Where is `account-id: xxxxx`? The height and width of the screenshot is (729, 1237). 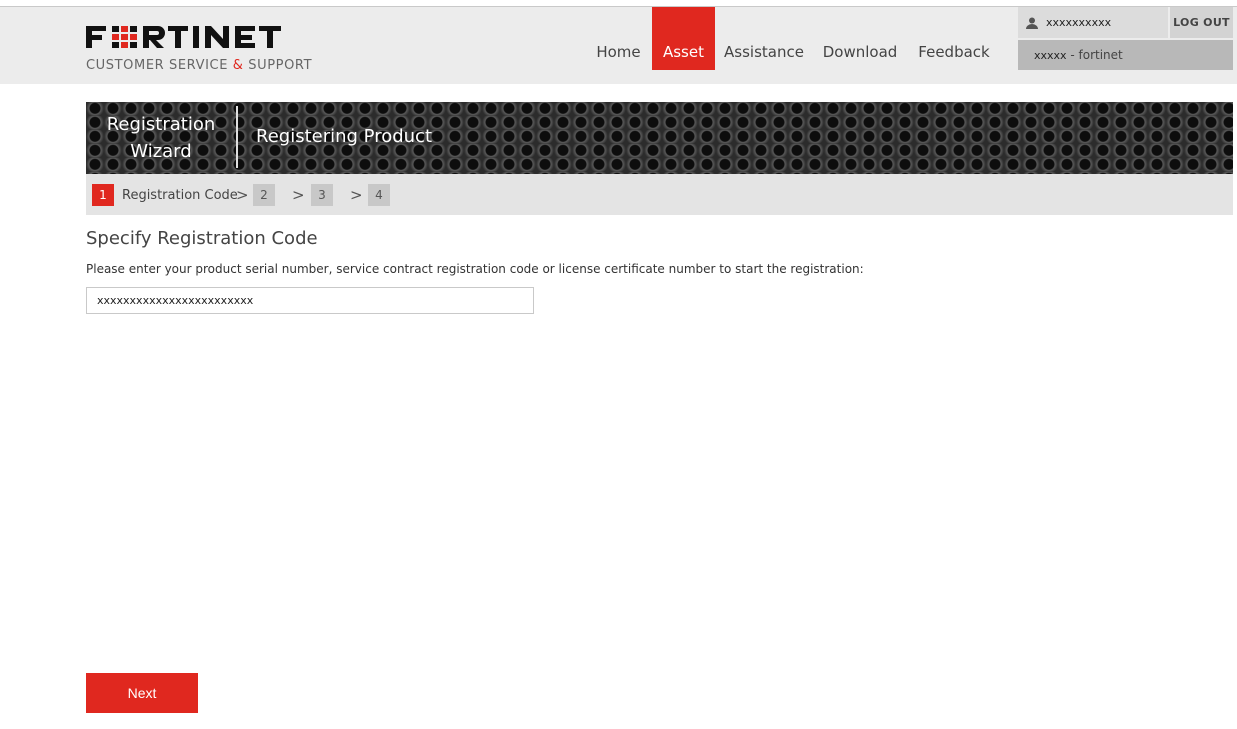
account-id: xxxxx is located at coordinates (1050, 55).